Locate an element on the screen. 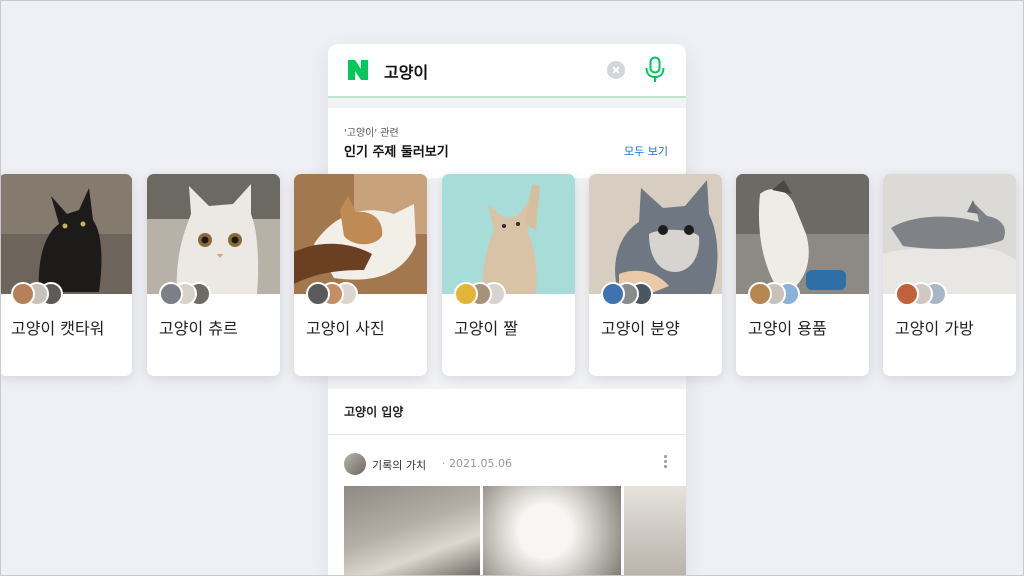  clear-search-button is located at coordinates (616, 70).